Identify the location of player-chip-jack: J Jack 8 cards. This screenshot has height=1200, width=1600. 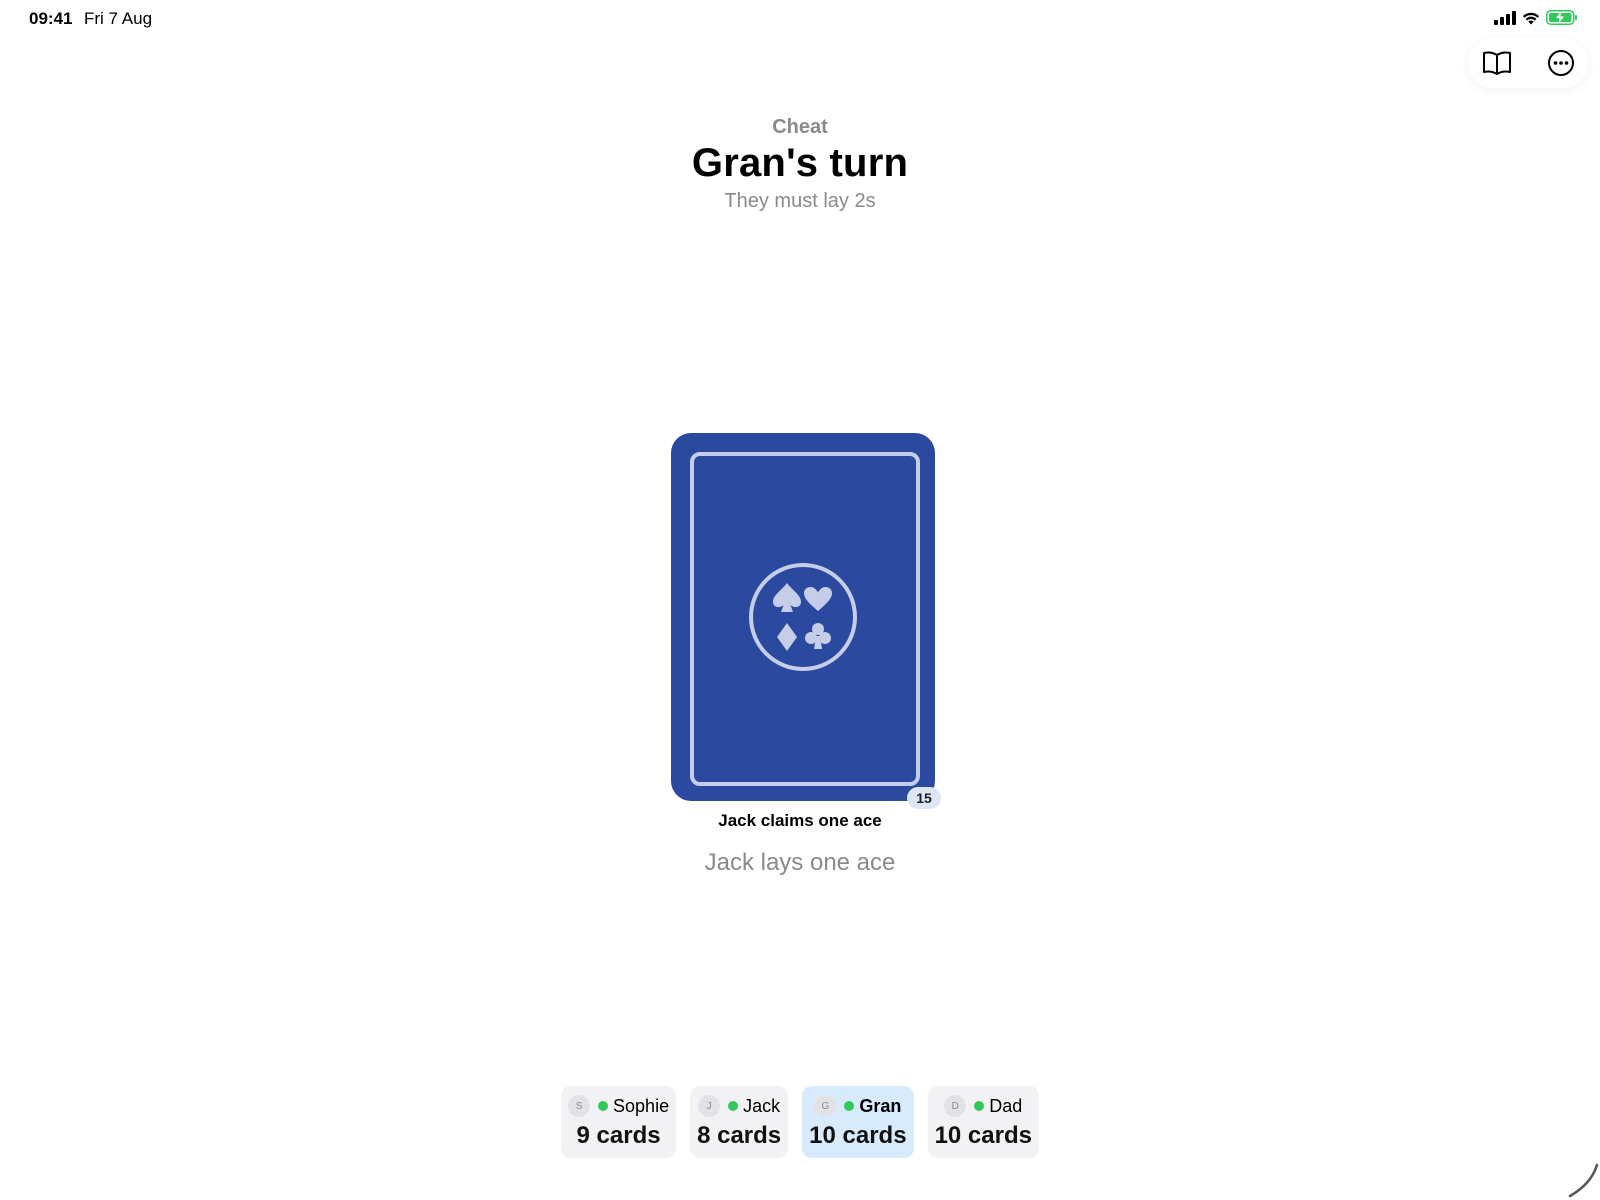
(739, 1122).